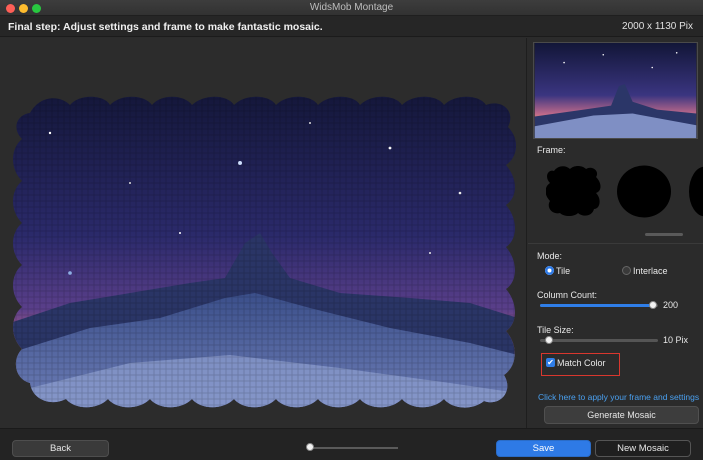 This screenshot has width=703, height=460. Describe the element at coordinates (310, 447) in the screenshot. I see `zoom-knob` at that location.